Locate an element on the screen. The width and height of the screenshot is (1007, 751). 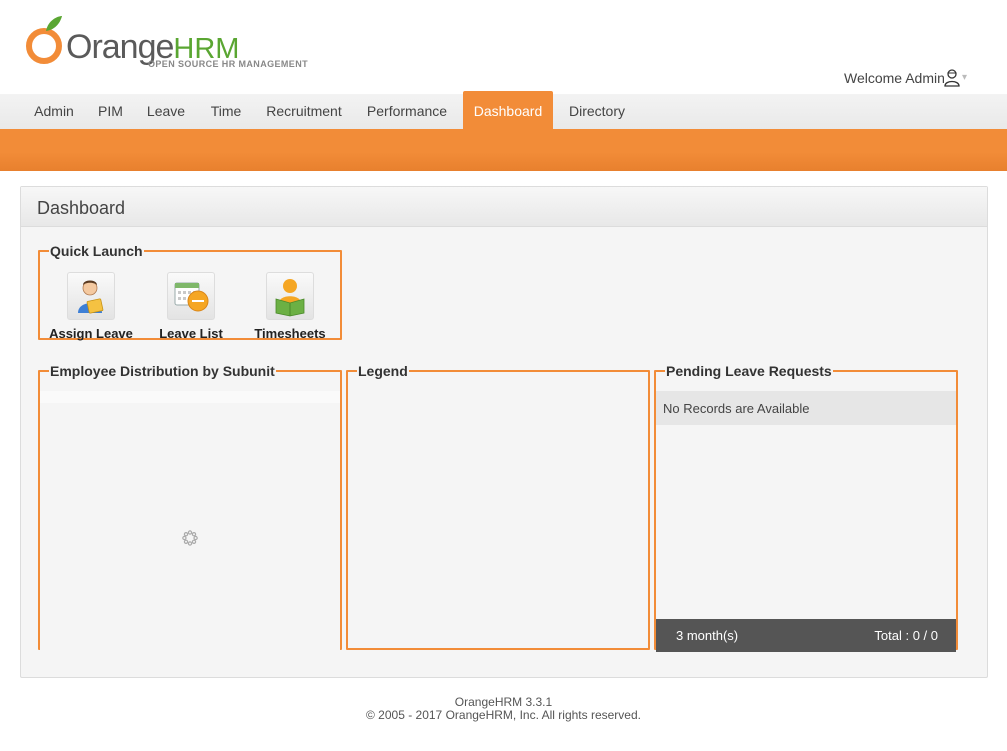
menu-item-leave: Leave is located at coordinates (166, 111).